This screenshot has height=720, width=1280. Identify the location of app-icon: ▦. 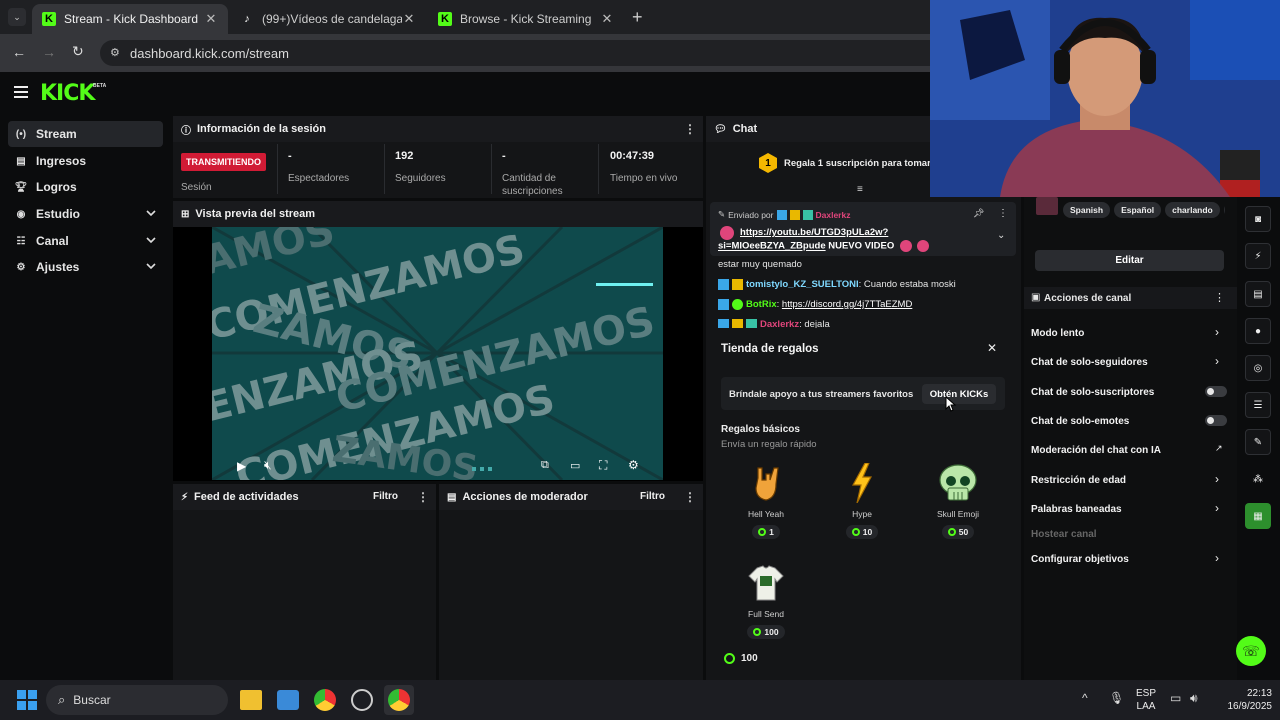
(1258, 516).